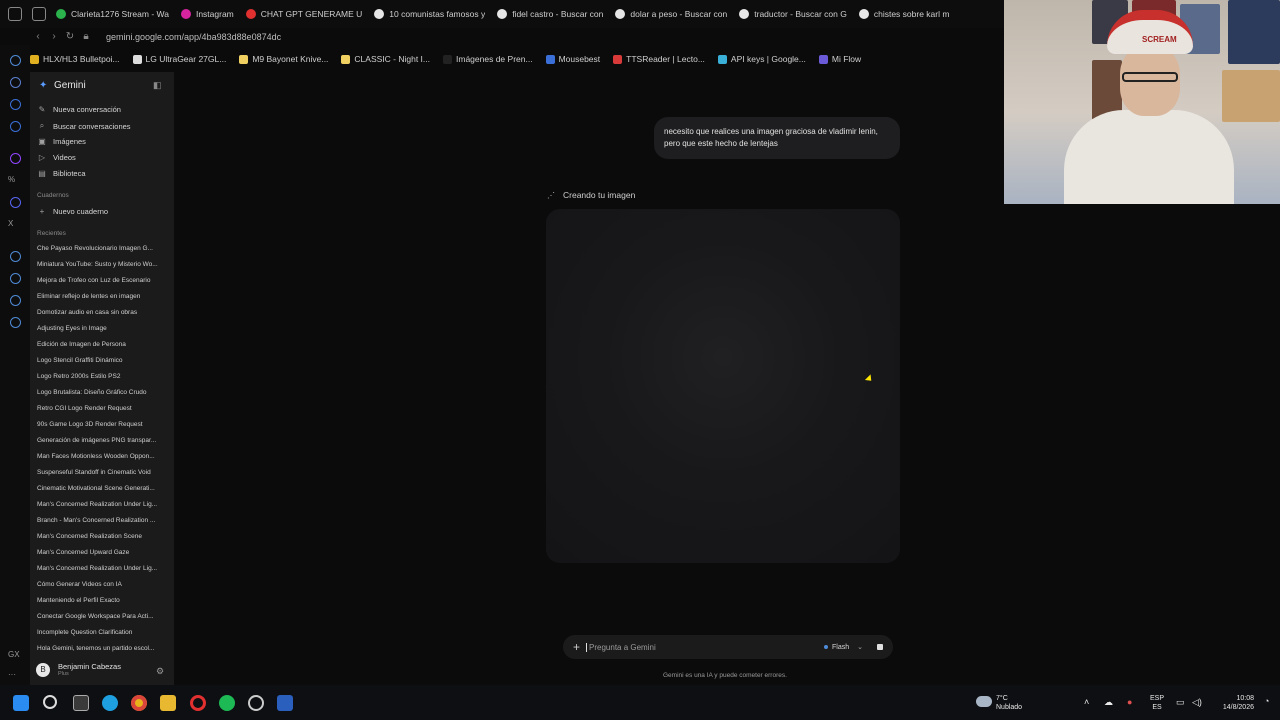  Describe the element at coordinates (157, 85) in the screenshot. I see `collapse-sidebar-icon: ◧` at that location.